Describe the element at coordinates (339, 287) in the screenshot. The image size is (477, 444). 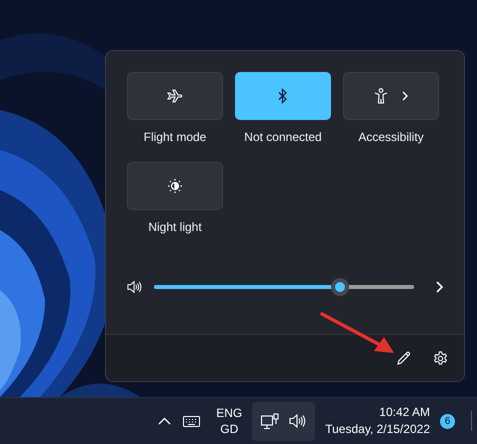
I see `slider-thumb` at that location.